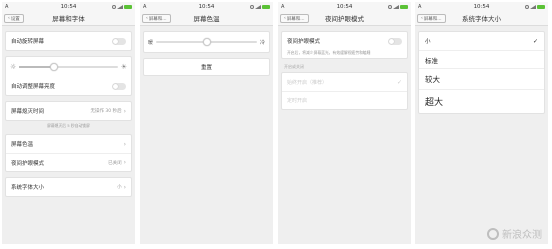 Image resolution: width=552 pixels, height=249 pixels. What do you see at coordinates (68, 144) in the screenshot?
I see `color-temp-row: 屏幕色温 ›` at bounding box center [68, 144].